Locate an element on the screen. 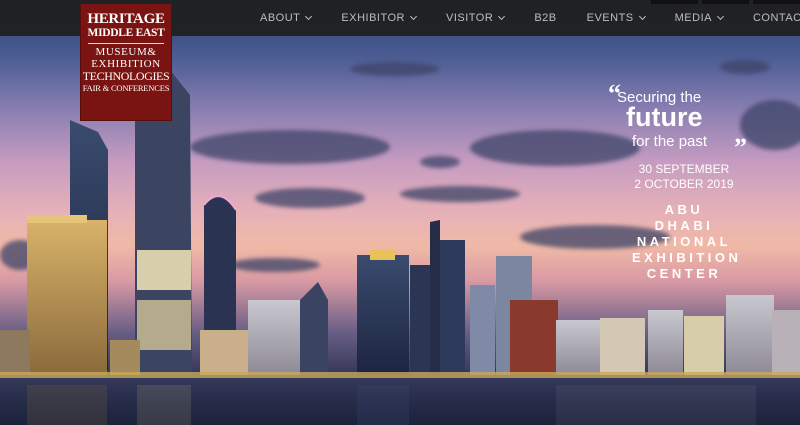 The image size is (800, 425). nav-item-label: CONTACT is located at coordinates (776, 18).